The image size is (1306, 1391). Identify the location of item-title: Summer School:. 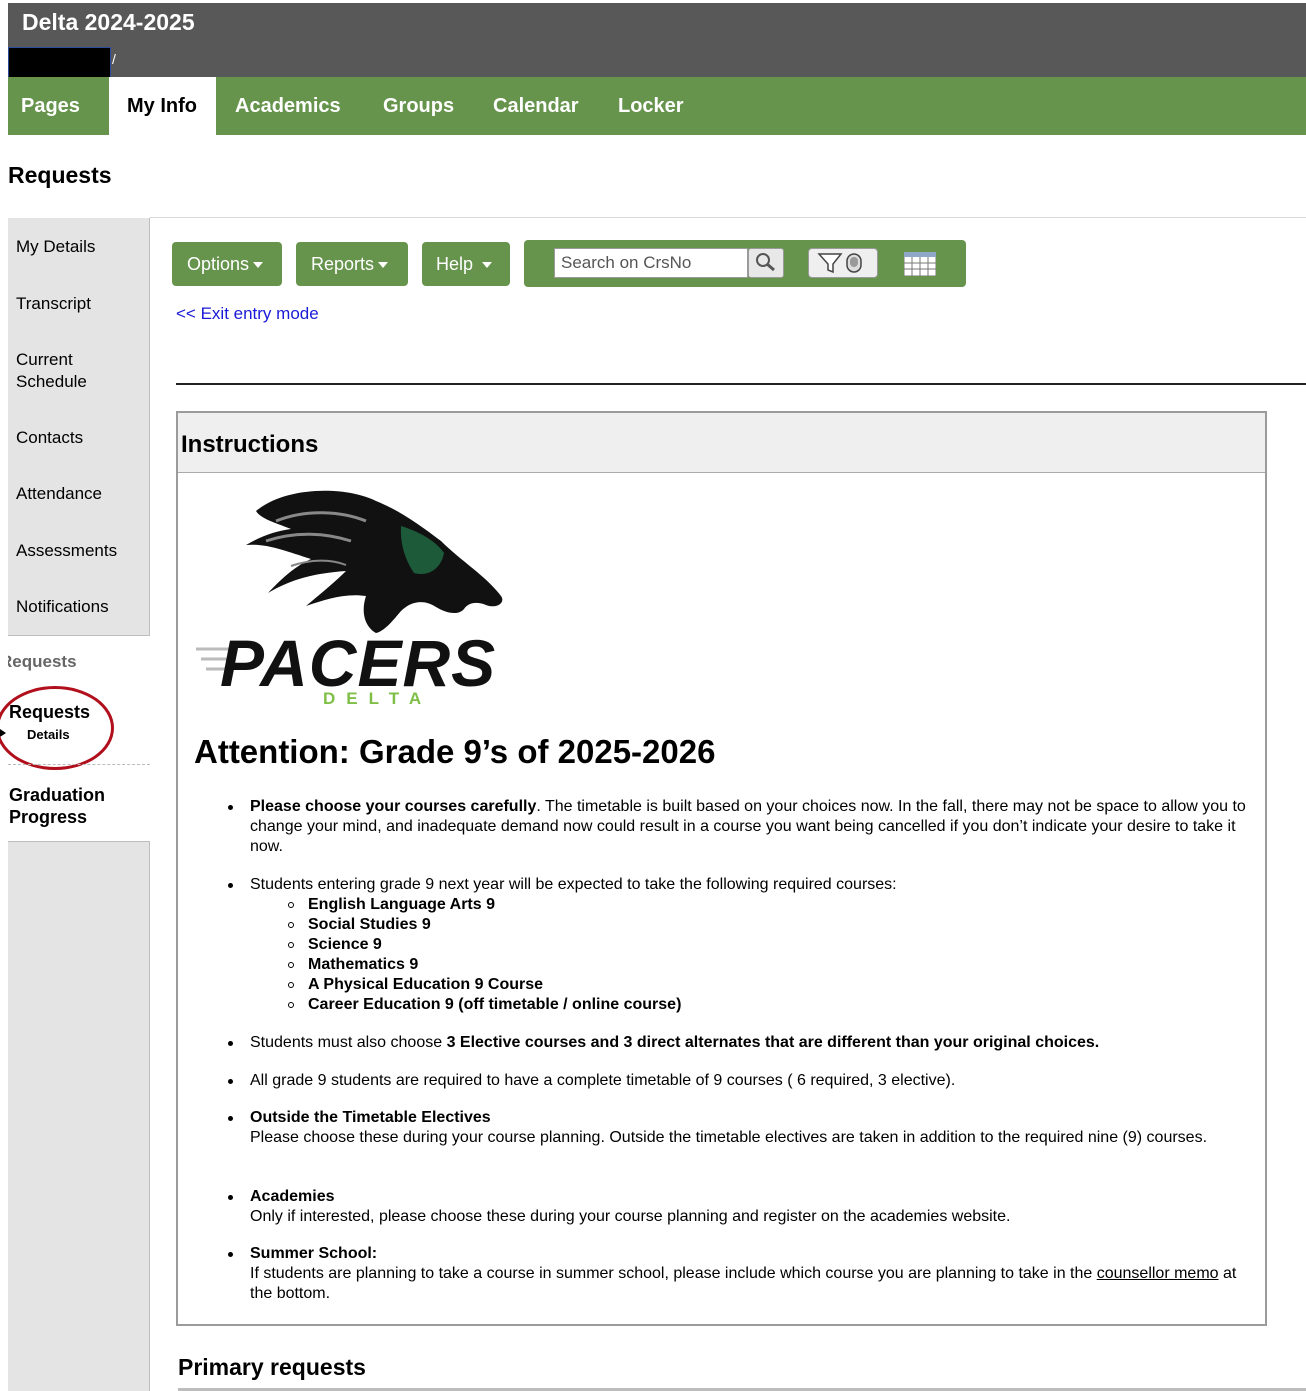
(314, 1253).